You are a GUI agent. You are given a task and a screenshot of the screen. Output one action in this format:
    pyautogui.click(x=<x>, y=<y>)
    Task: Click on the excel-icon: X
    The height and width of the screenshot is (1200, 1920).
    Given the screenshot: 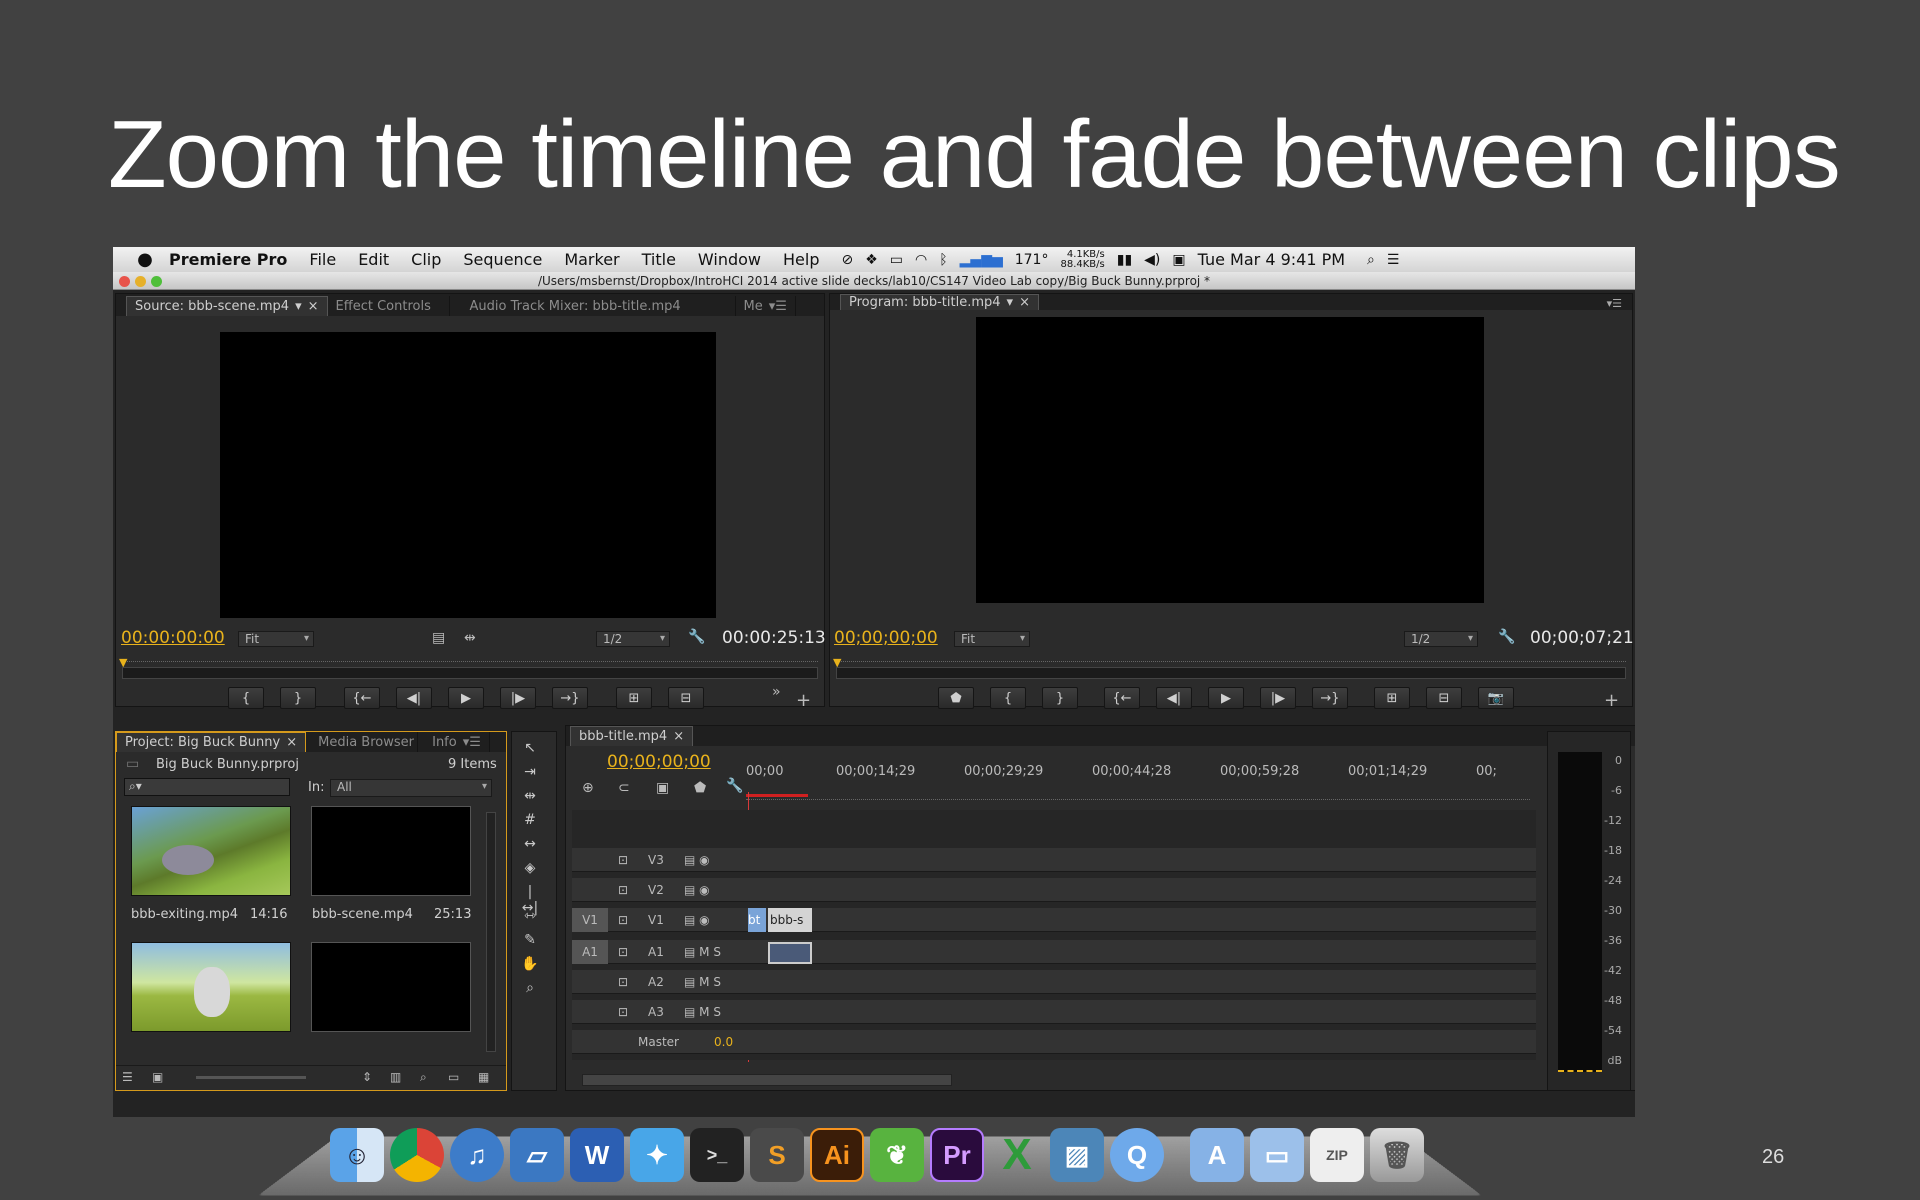 What is the action you would take?
    pyautogui.click(x=1017, y=1155)
    